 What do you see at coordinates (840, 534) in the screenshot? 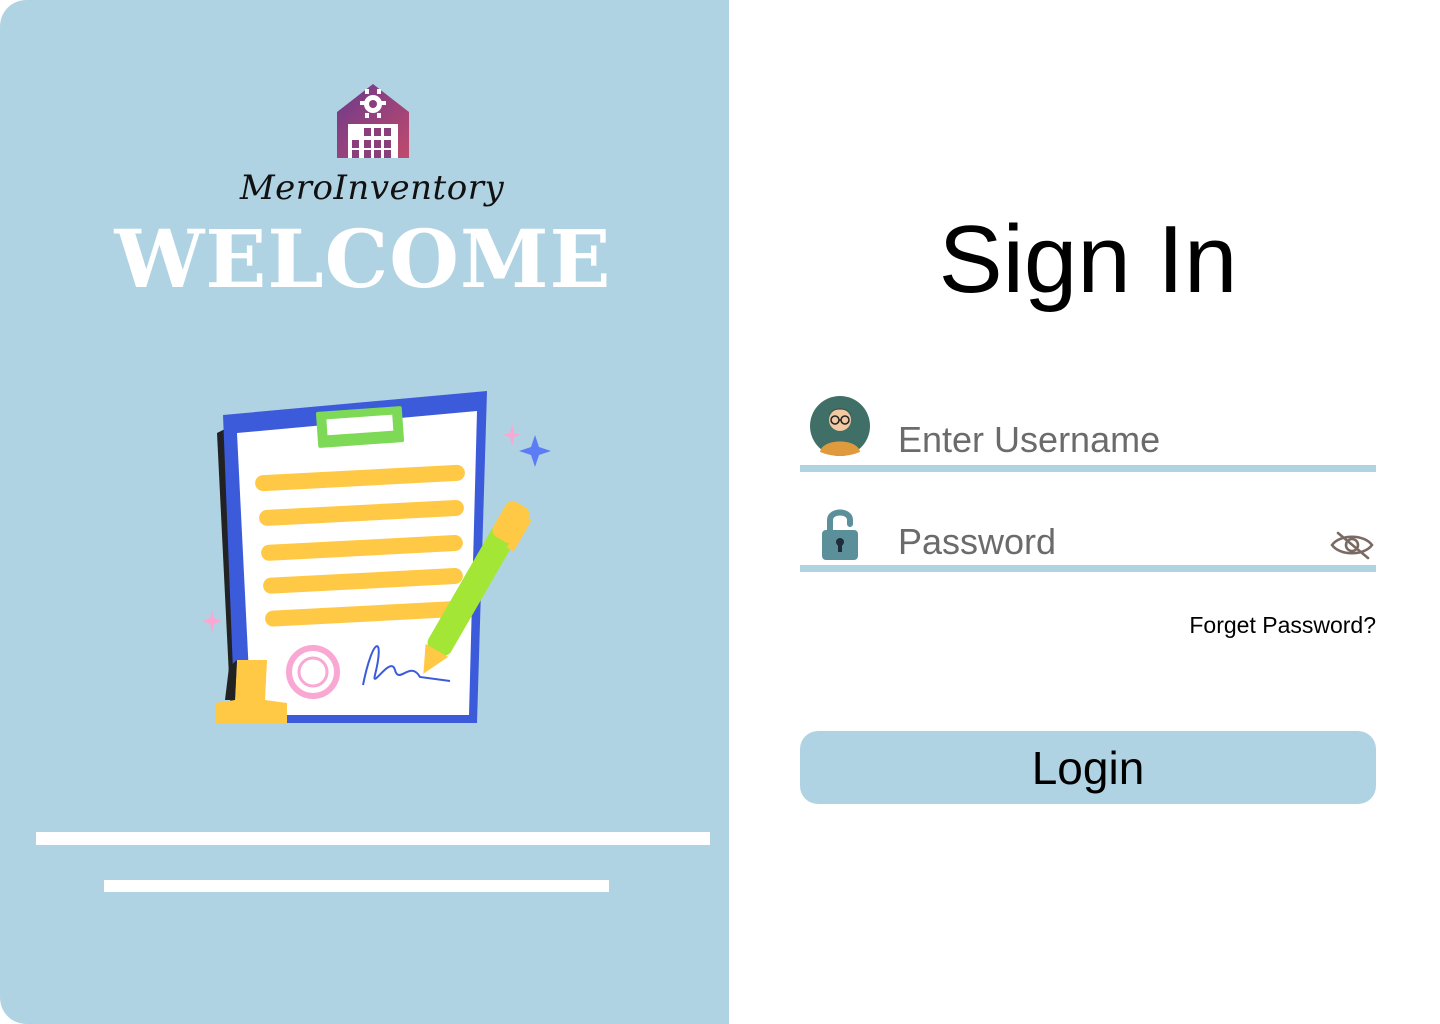
I see `lock-open-icon` at bounding box center [840, 534].